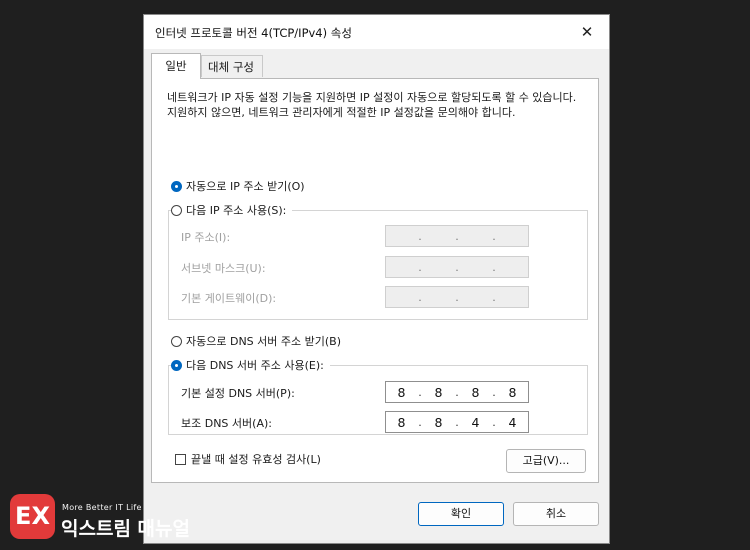  Describe the element at coordinates (180, 459) in the screenshot. I see `validate-settings-checkbox` at that location.